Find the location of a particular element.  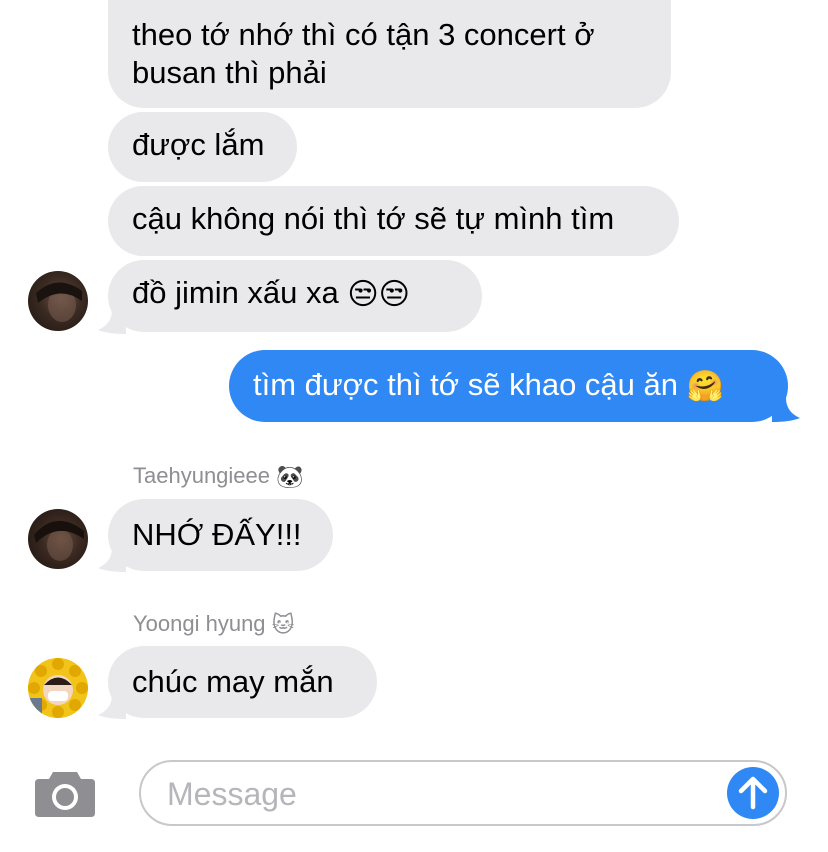

message-text: NHỚ ĐẤY!!! is located at coordinates (217, 534).